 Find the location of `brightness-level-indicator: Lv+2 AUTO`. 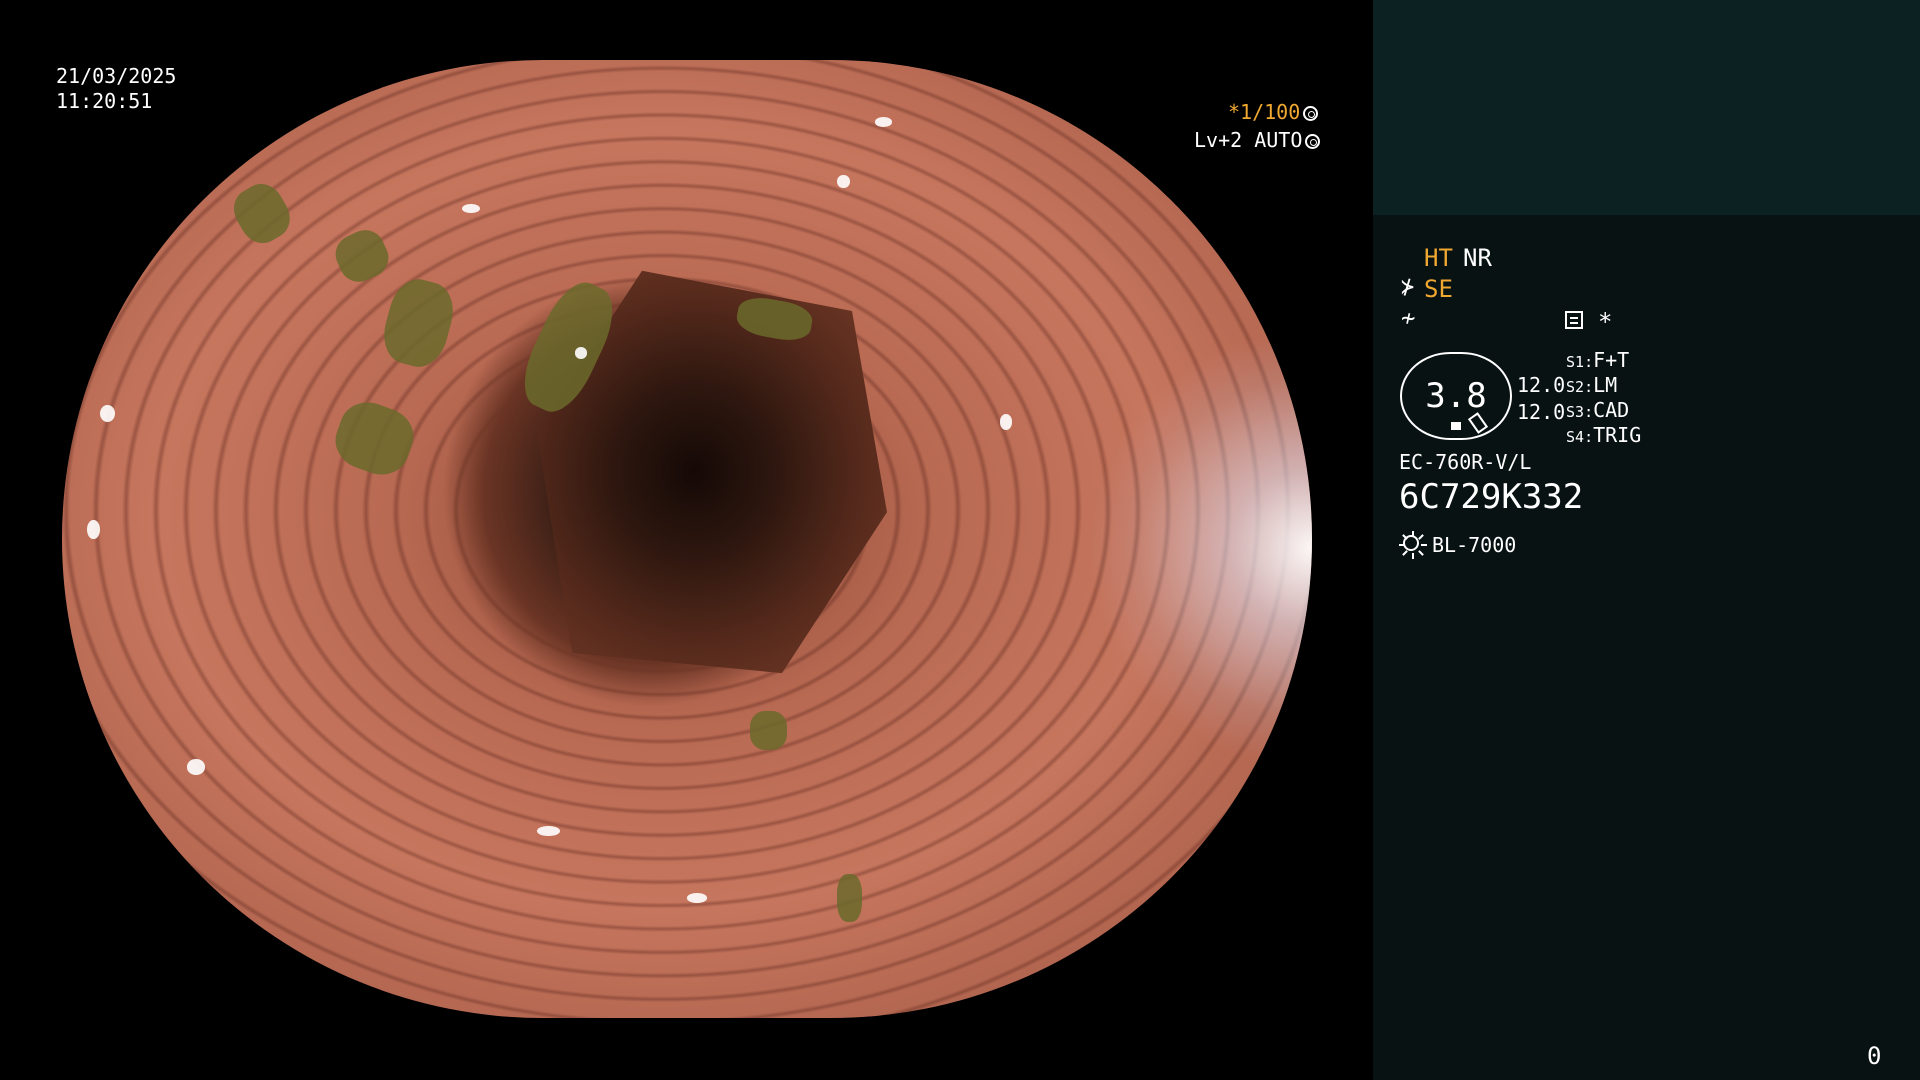

brightness-level-indicator: Lv+2 AUTO is located at coordinates (1257, 140).